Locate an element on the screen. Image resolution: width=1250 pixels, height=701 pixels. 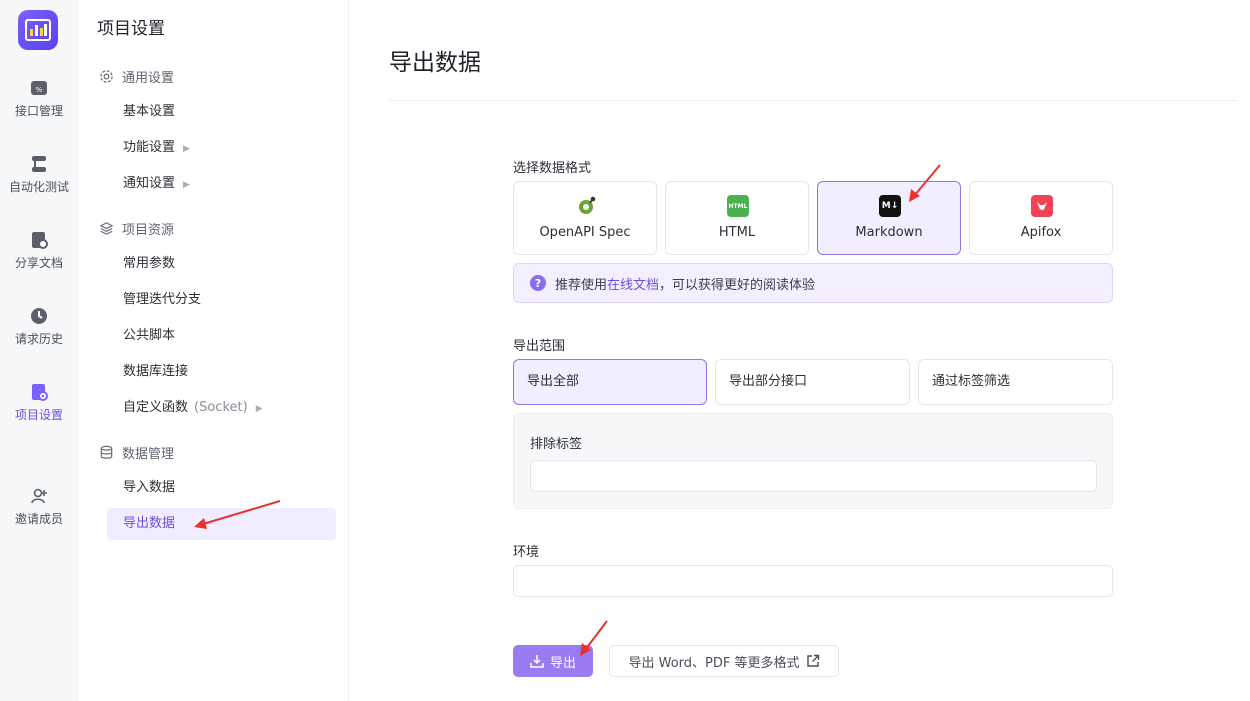
app-logo is located at coordinates (38, 30).